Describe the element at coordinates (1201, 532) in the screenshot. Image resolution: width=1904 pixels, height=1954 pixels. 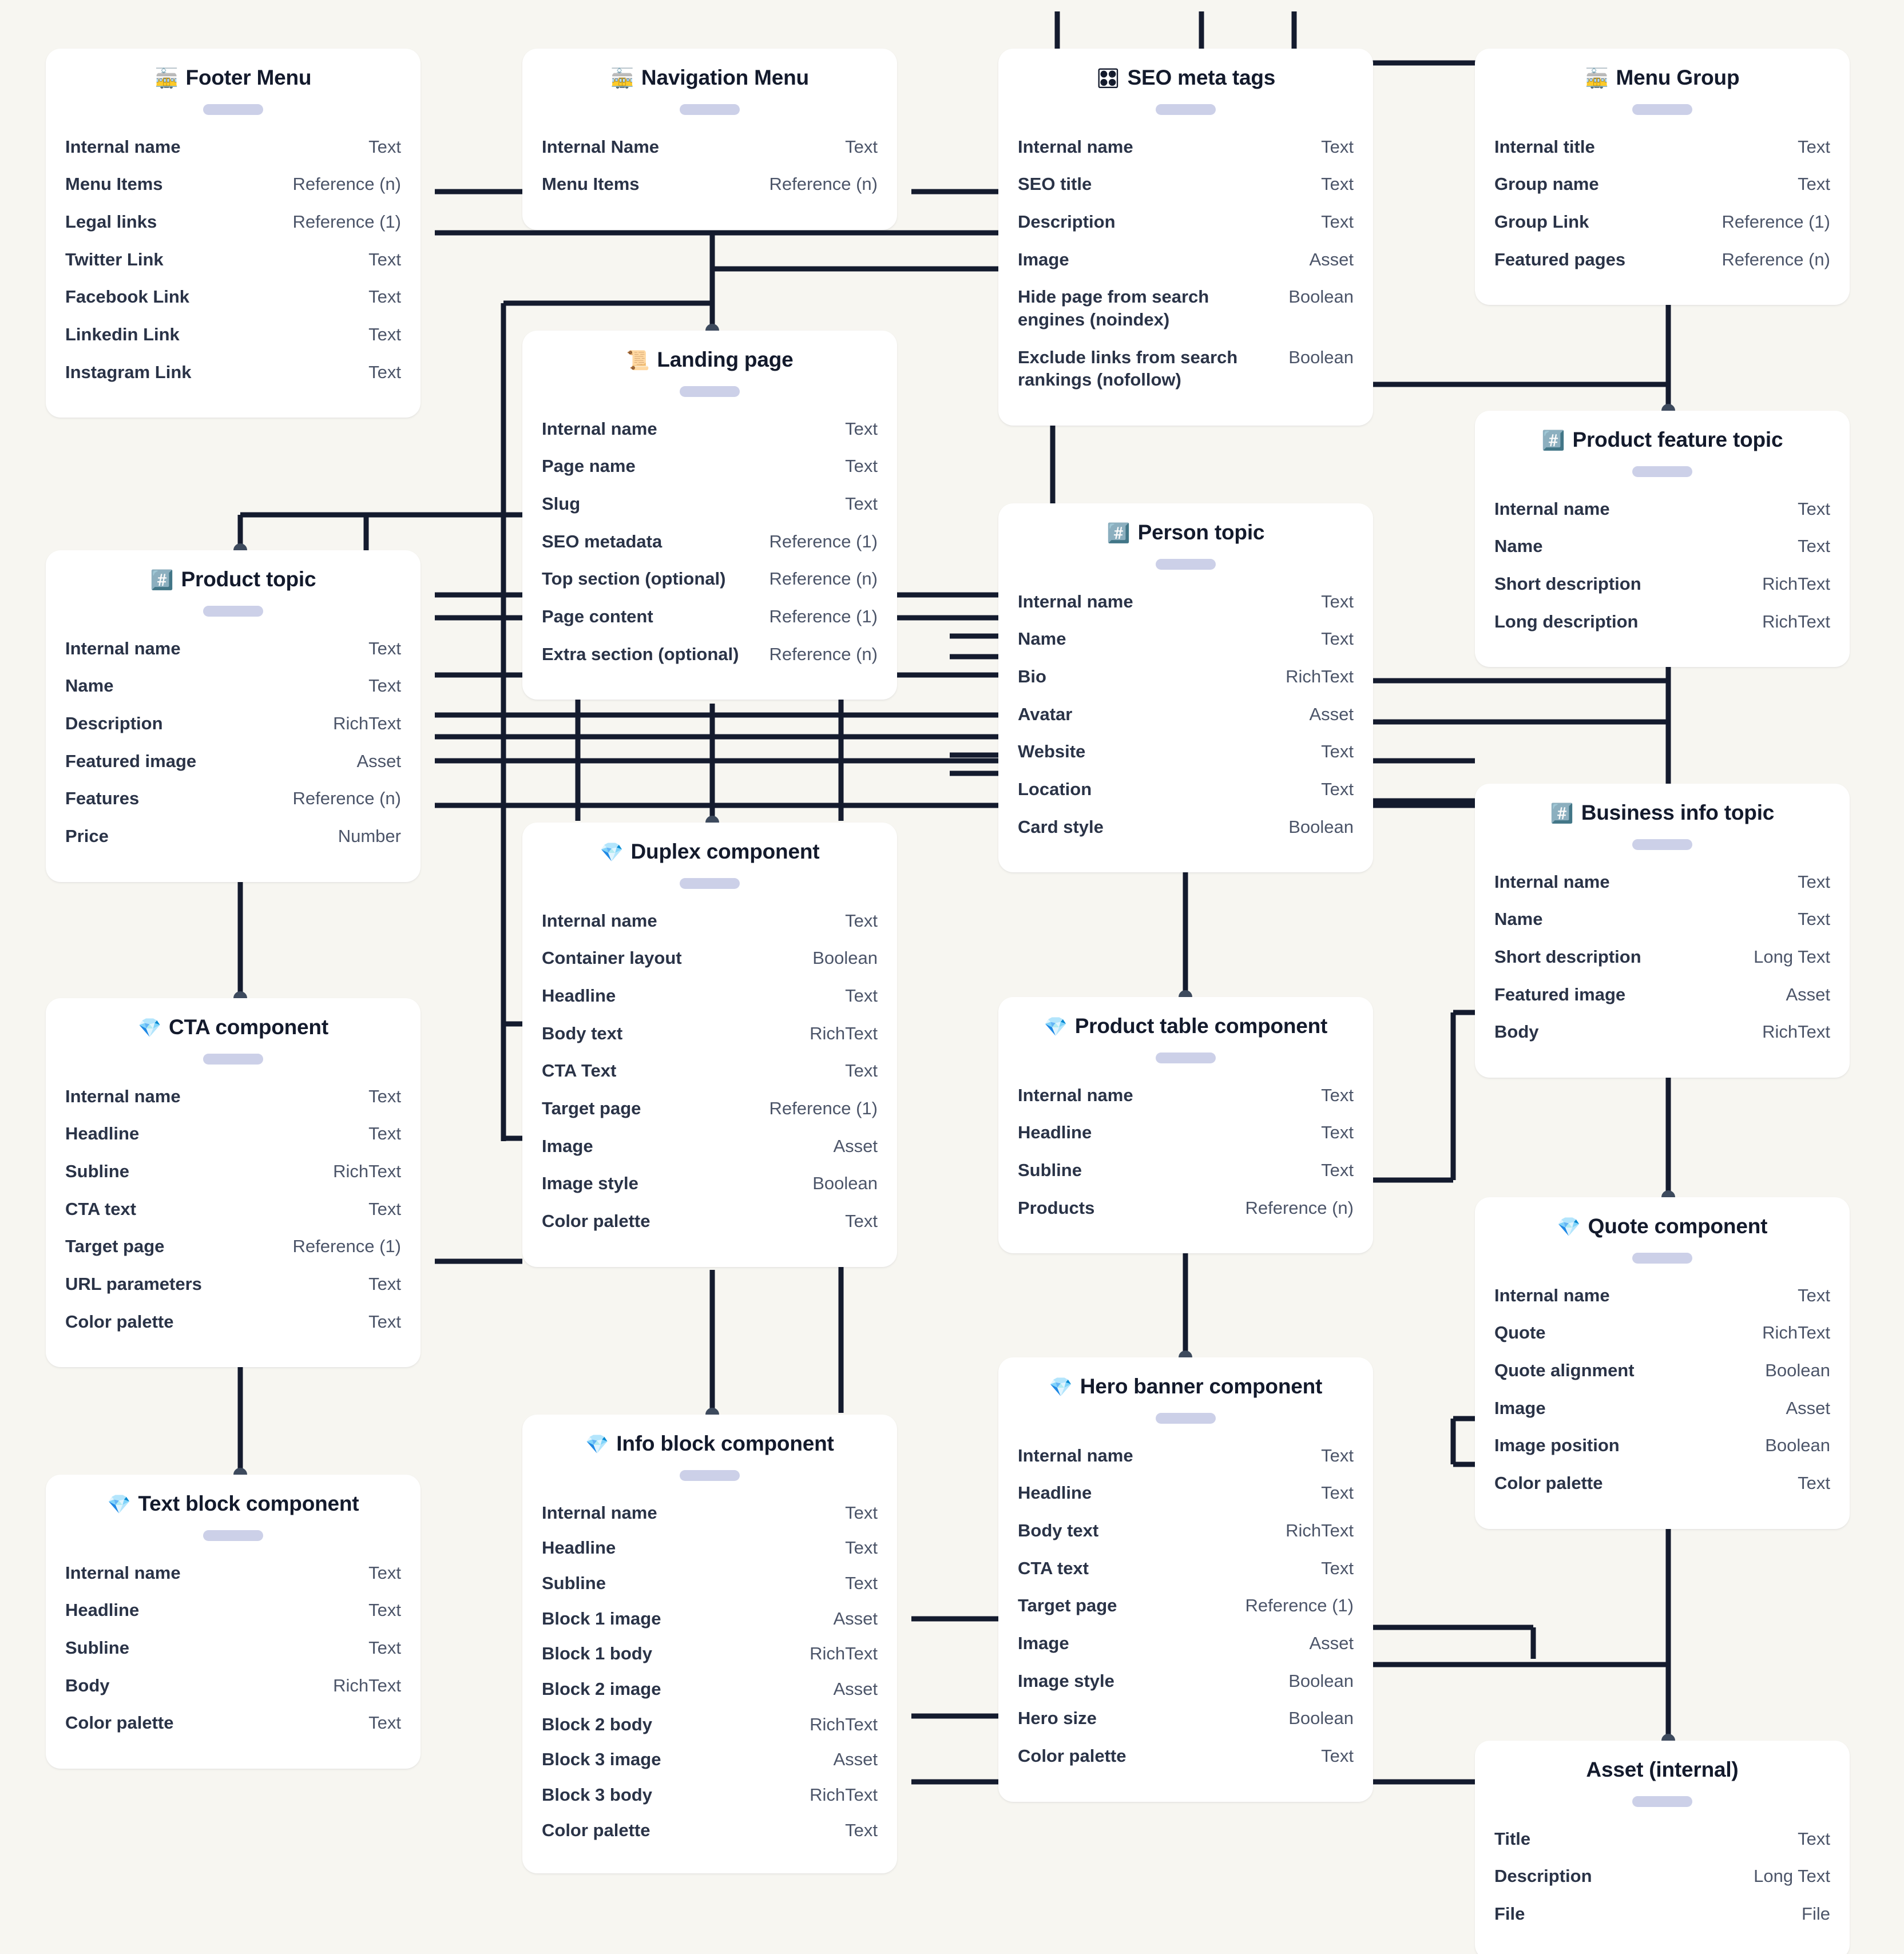
I see `card-title-text: Person topic` at that location.